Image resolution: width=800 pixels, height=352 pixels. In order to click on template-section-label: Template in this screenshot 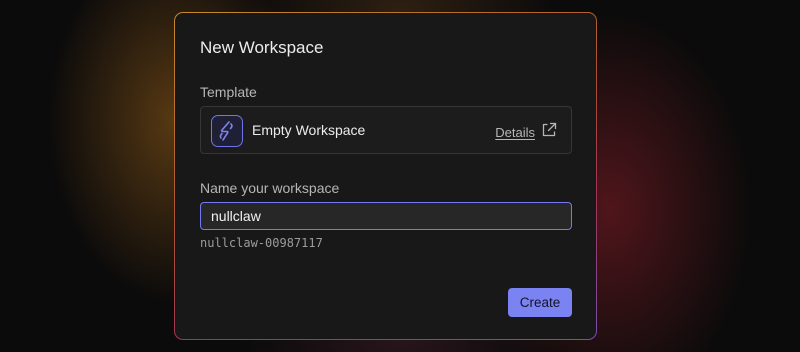, I will do `click(228, 92)`.